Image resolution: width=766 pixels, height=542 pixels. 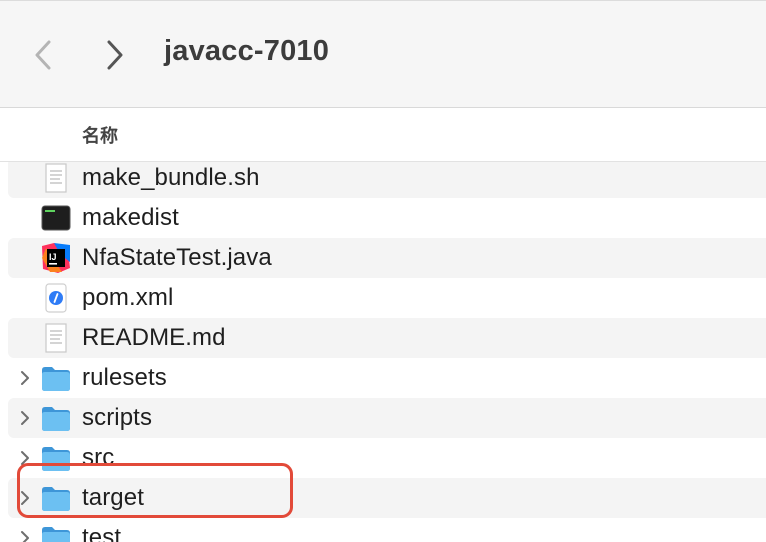 What do you see at coordinates (117, 417) in the screenshot?
I see `file-name: scripts` at bounding box center [117, 417].